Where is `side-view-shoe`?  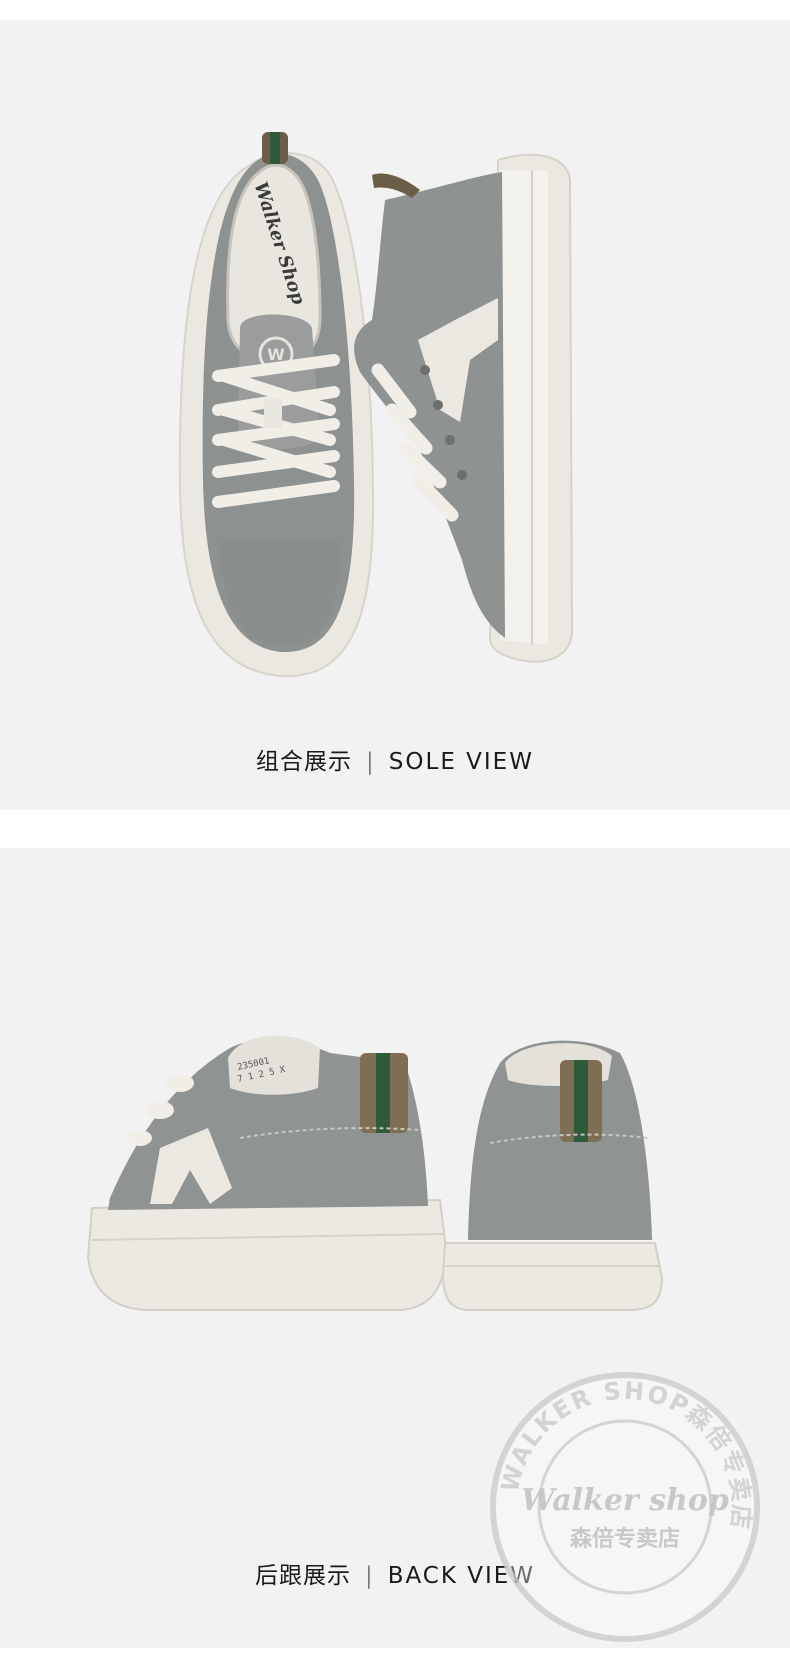
side-view-shoe is located at coordinates (464, 408).